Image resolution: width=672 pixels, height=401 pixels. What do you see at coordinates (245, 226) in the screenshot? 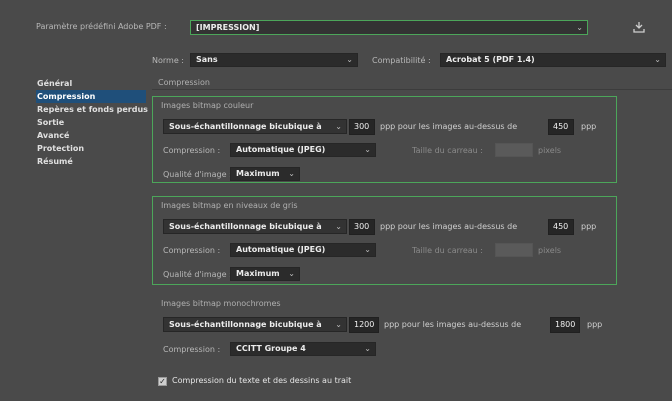
I see `gray-method-value: Sous-échantillonnage bicubique à` at bounding box center [245, 226].